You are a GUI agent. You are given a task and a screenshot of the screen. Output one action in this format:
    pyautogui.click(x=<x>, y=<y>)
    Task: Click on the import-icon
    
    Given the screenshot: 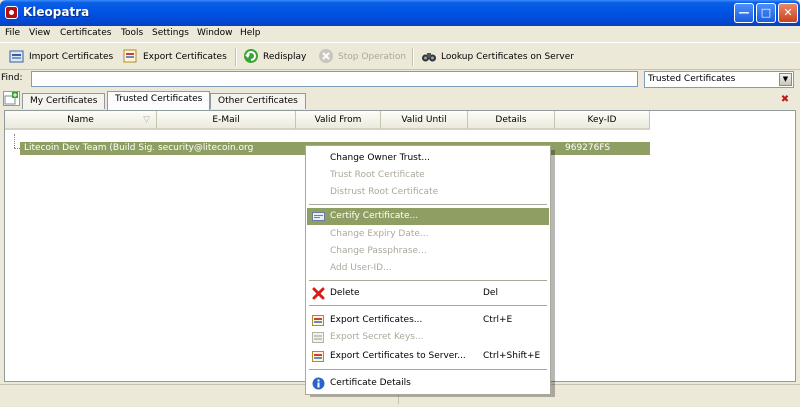 What is the action you would take?
    pyautogui.click(x=17, y=56)
    